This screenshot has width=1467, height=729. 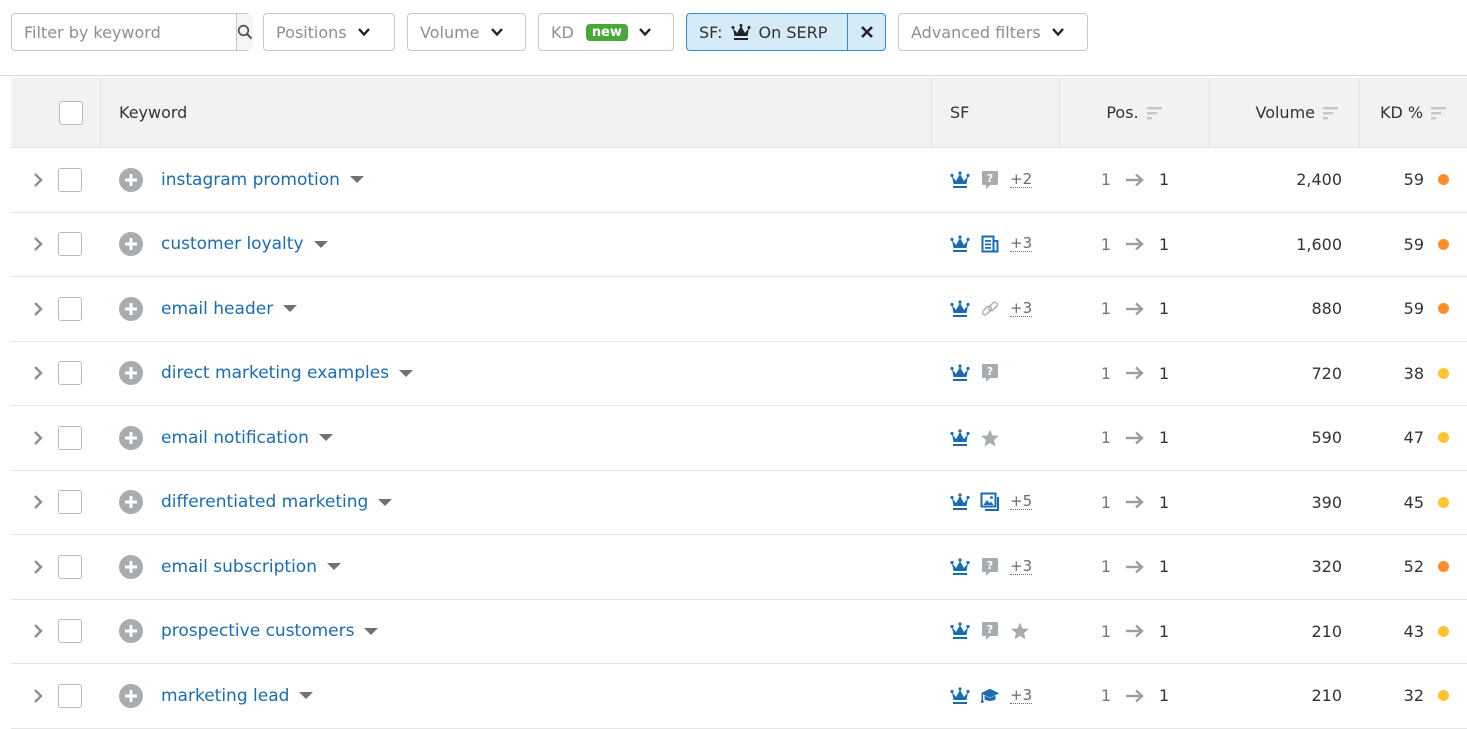 What do you see at coordinates (739, 374) in the screenshot?
I see `table-row: direct marketing examples ? 1 1 720 38` at bounding box center [739, 374].